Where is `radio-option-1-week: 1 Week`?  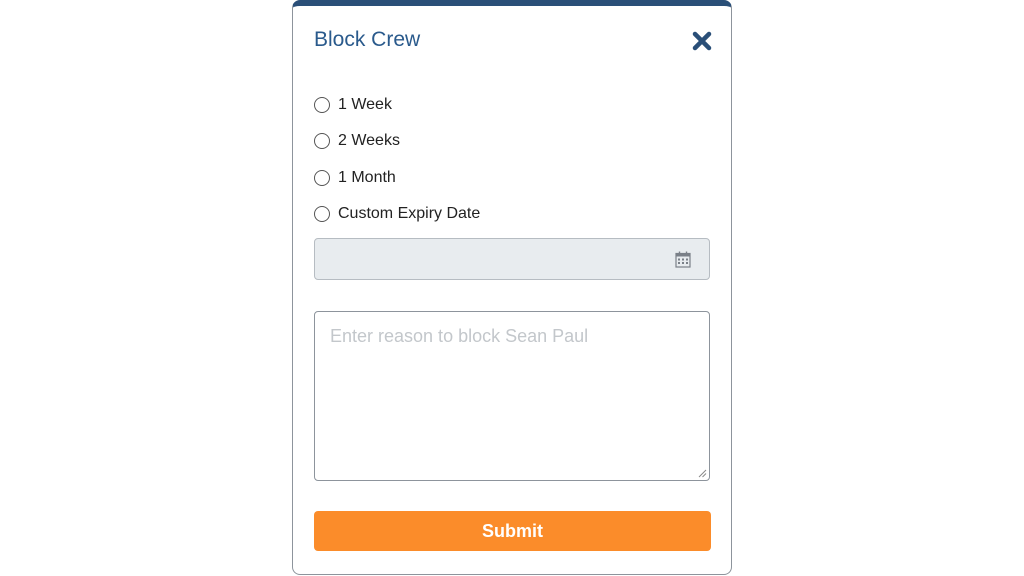
radio-option-1-week: 1 Week is located at coordinates (353, 105).